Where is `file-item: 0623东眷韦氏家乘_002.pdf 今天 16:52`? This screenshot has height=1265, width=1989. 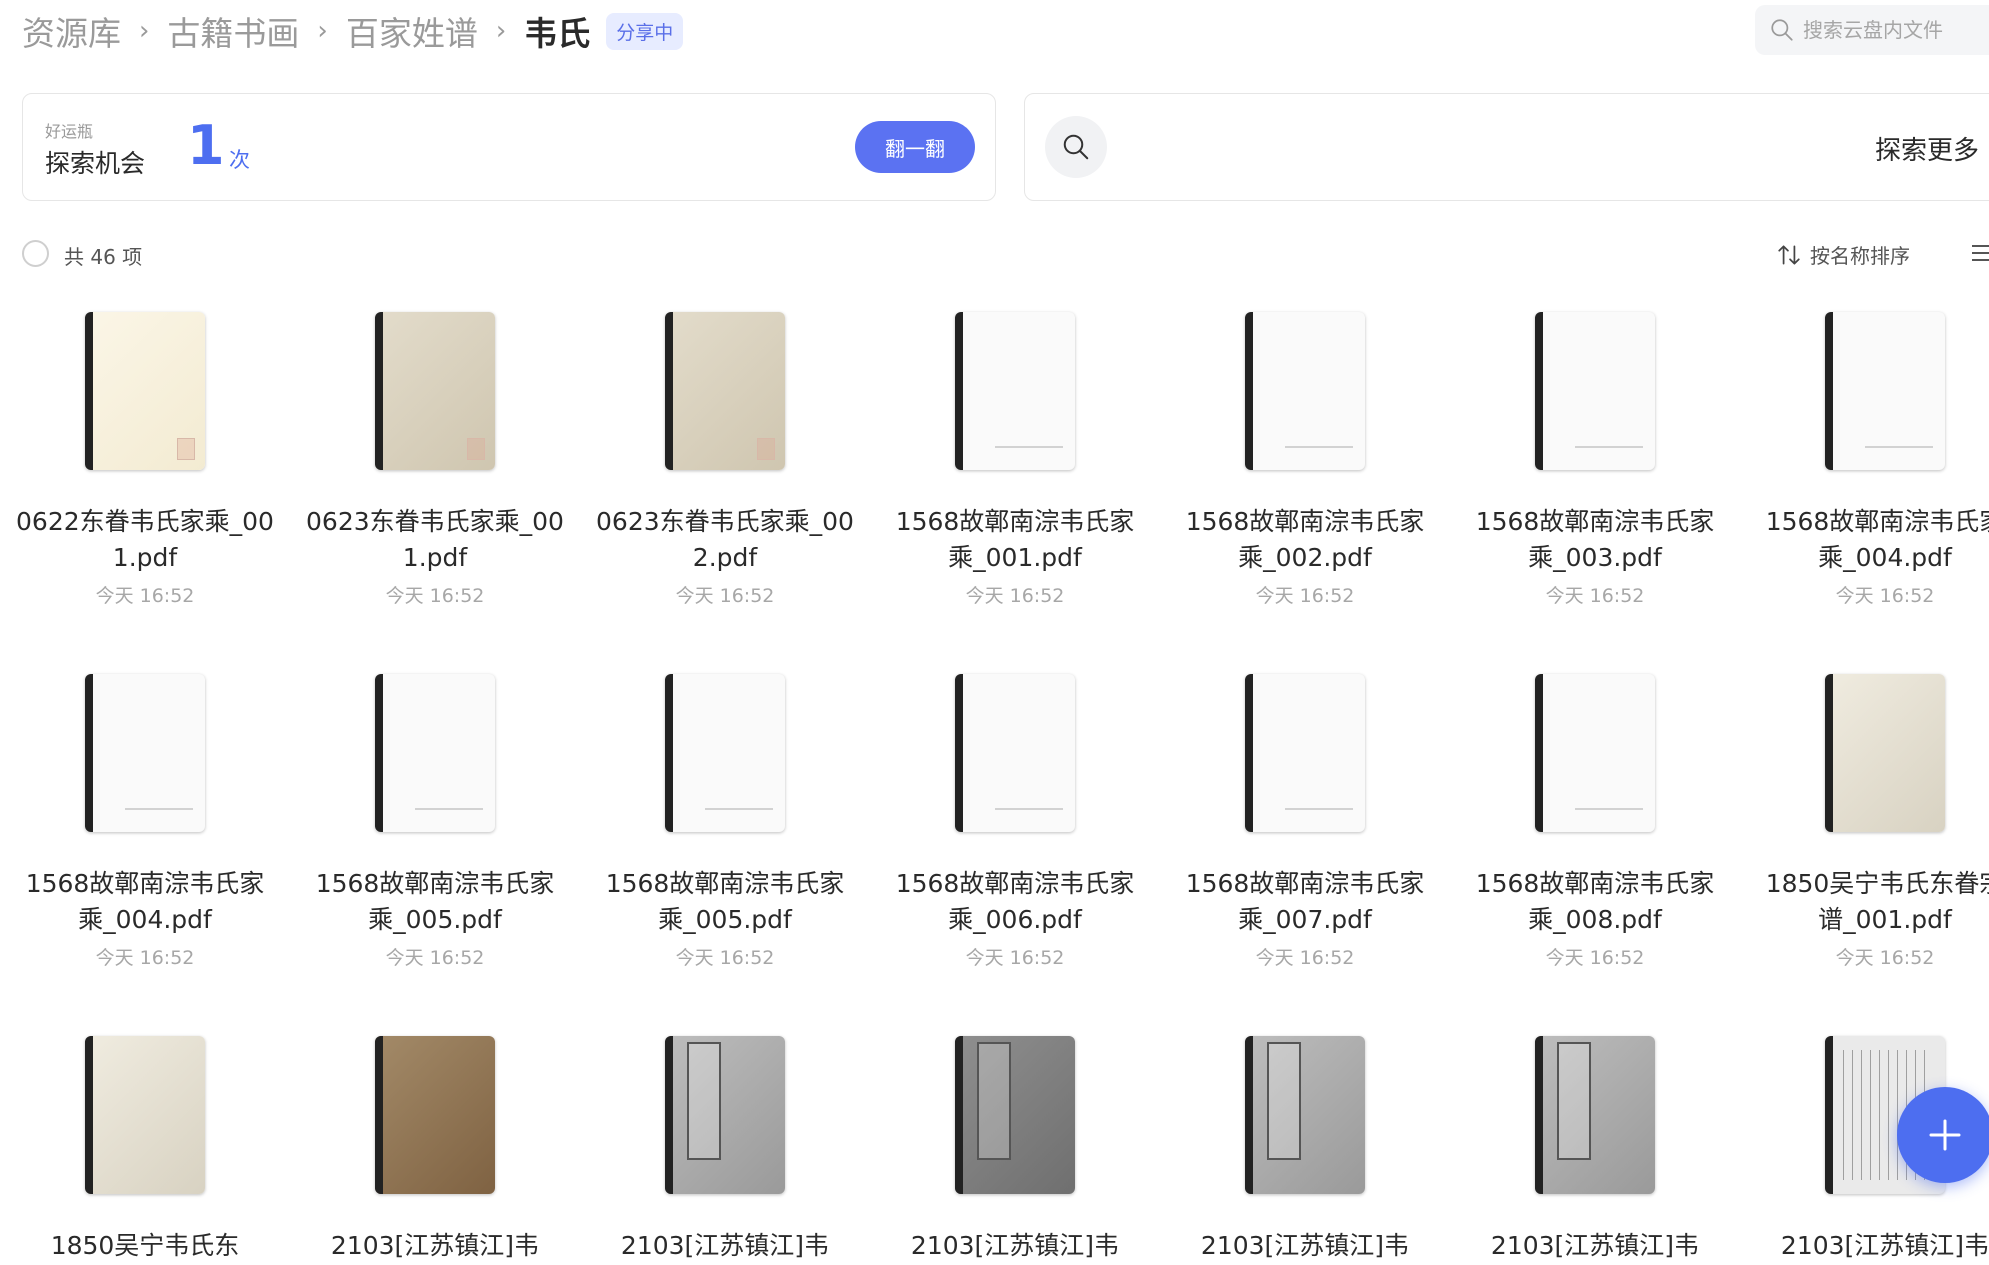 file-item: 0623东眷韦氏家乘_002.pdf 今天 16:52 is located at coordinates (725, 460).